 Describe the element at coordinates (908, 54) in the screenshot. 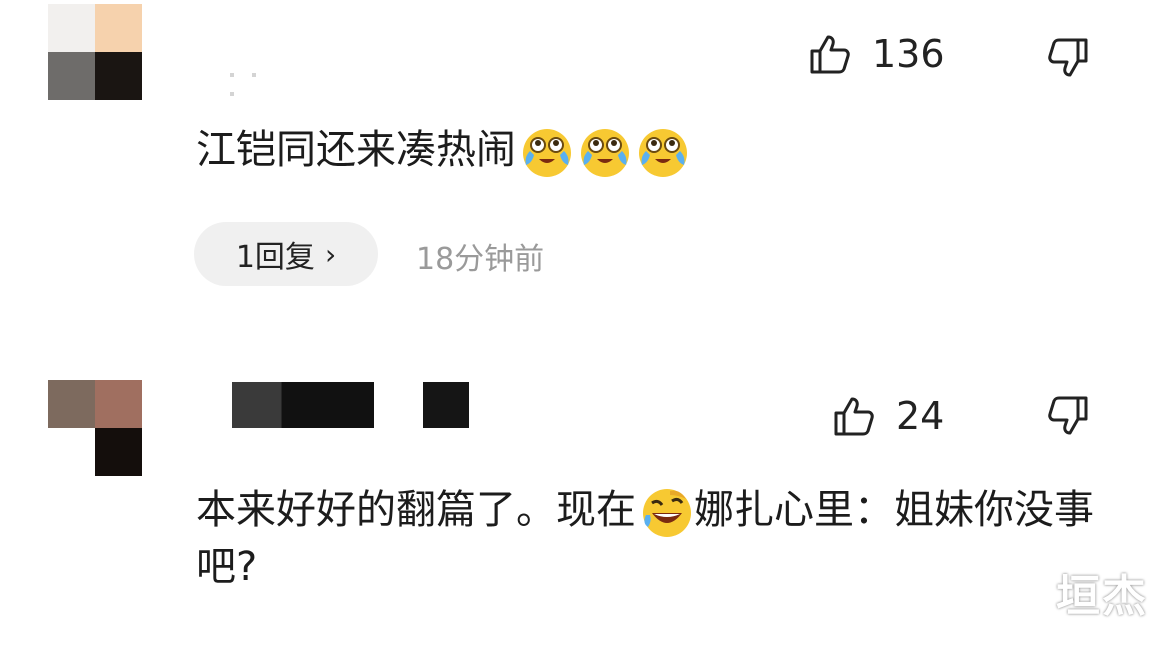

I see `like-count: 136` at that location.